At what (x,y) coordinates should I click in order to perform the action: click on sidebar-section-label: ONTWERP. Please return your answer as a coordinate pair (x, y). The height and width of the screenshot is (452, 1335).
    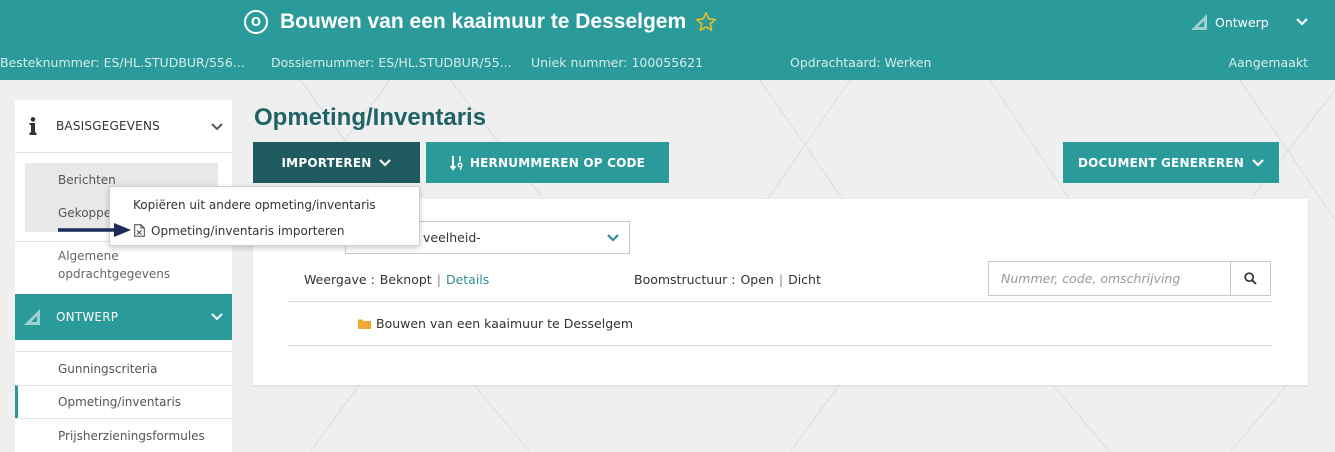
    Looking at the image, I should click on (87, 317).